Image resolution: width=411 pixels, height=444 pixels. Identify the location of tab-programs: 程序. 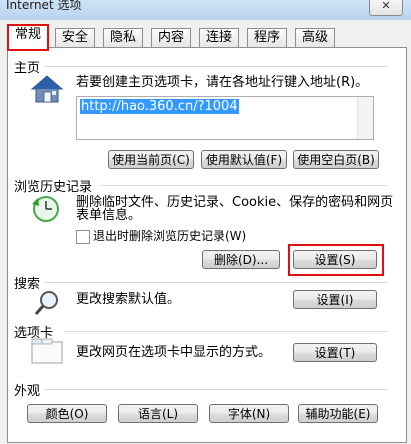
(267, 37).